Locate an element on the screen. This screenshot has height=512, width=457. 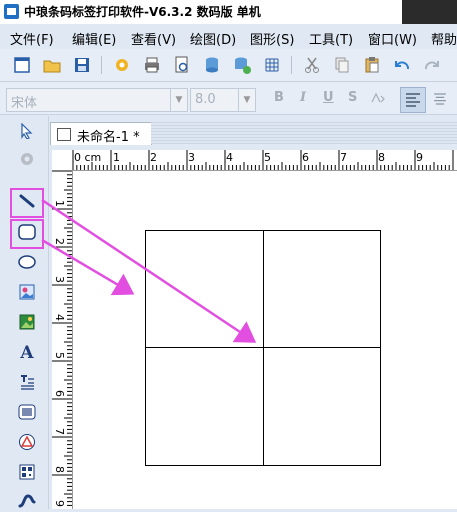
align-left-button is located at coordinates (413, 100).